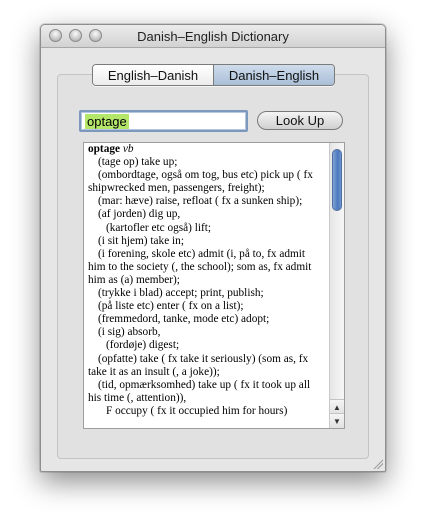 This screenshot has height=525, width=423. I want to click on definition-line: (fordøje) digest;, so click(143, 345).